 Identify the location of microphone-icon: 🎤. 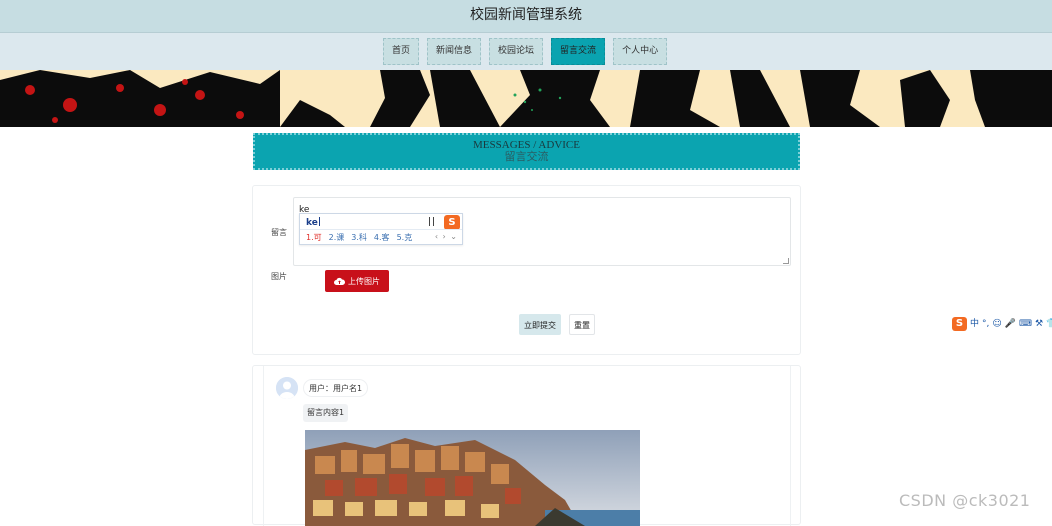
(1010, 324).